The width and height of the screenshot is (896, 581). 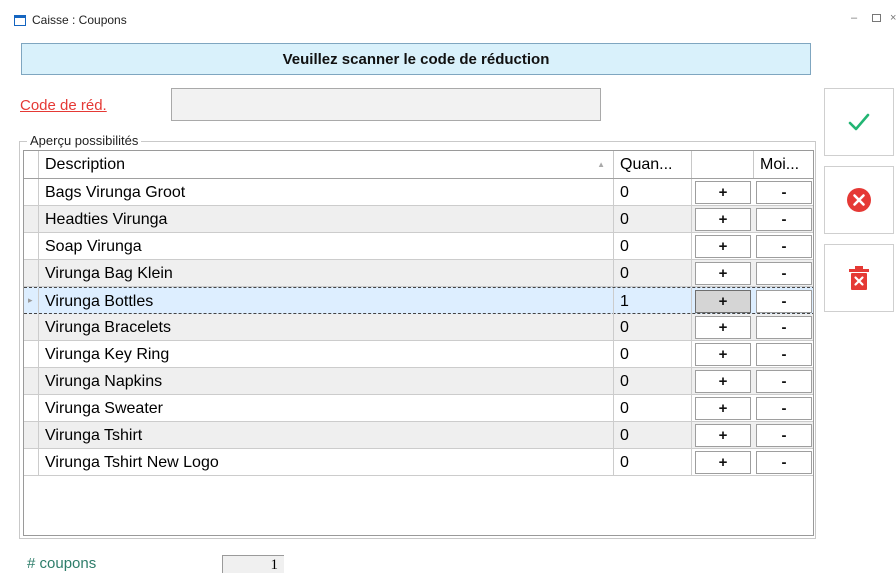 I want to click on maximize-button, so click(x=876, y=18).